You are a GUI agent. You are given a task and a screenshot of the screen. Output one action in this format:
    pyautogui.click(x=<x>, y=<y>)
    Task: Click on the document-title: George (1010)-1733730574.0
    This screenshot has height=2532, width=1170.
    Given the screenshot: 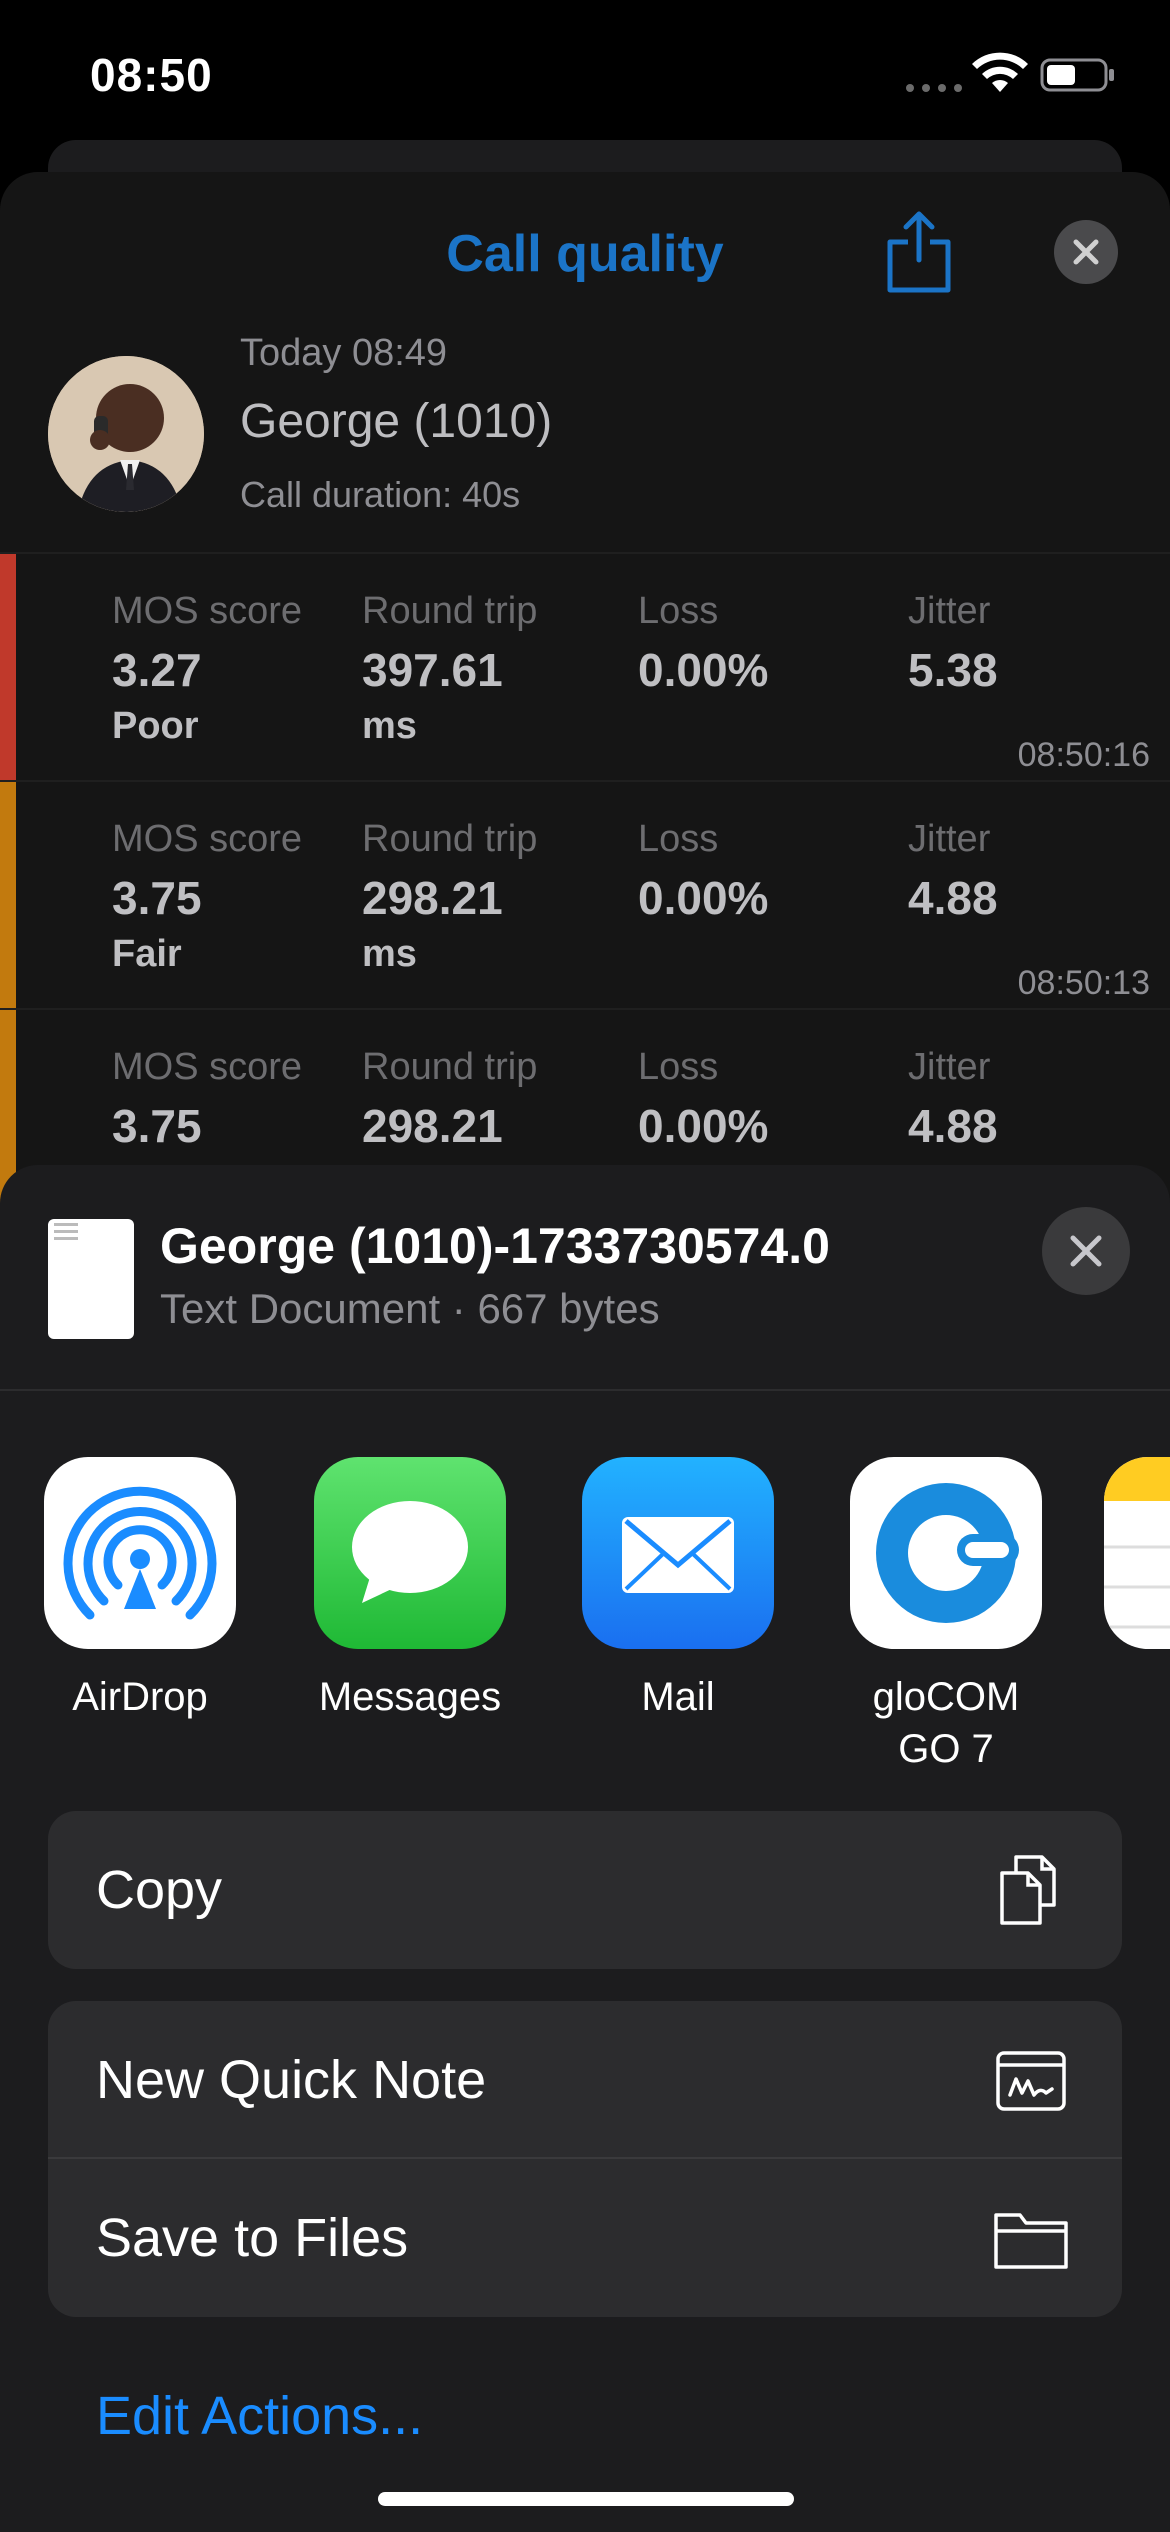 What is the action you would take?
    pyautogui.click(x=495, y=1246)
    